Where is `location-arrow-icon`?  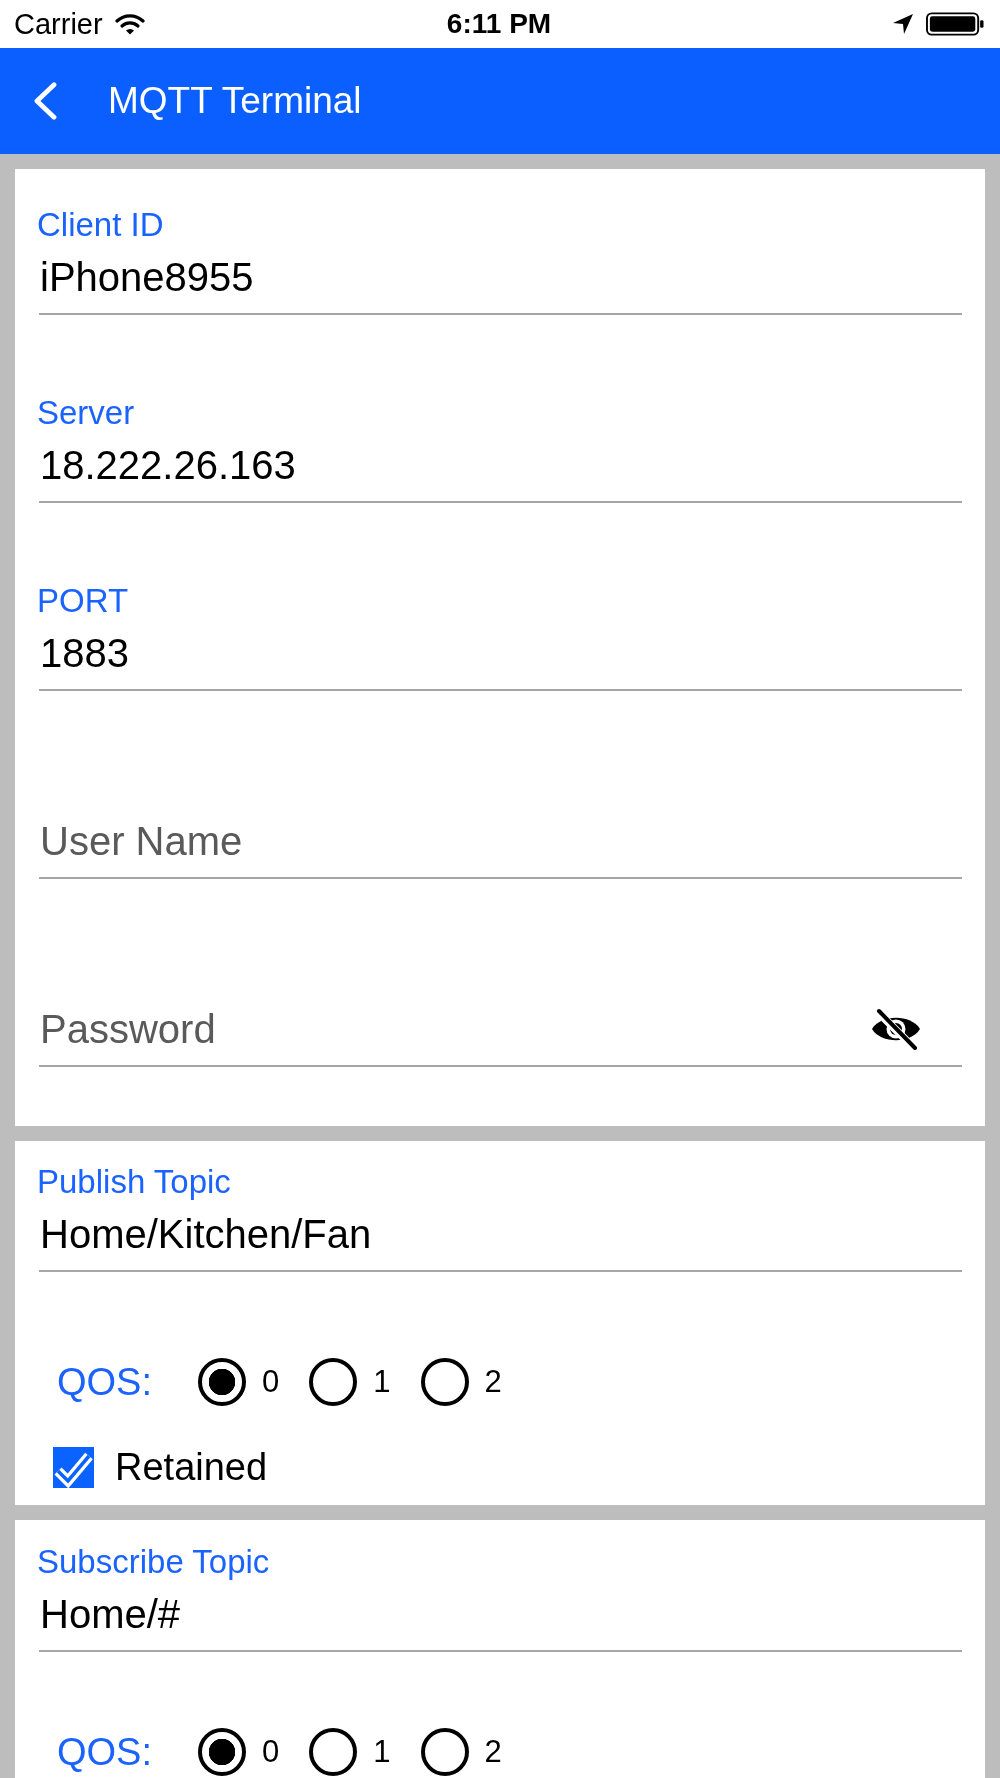
location-arrow-icon is located at coordinates (903, 24).